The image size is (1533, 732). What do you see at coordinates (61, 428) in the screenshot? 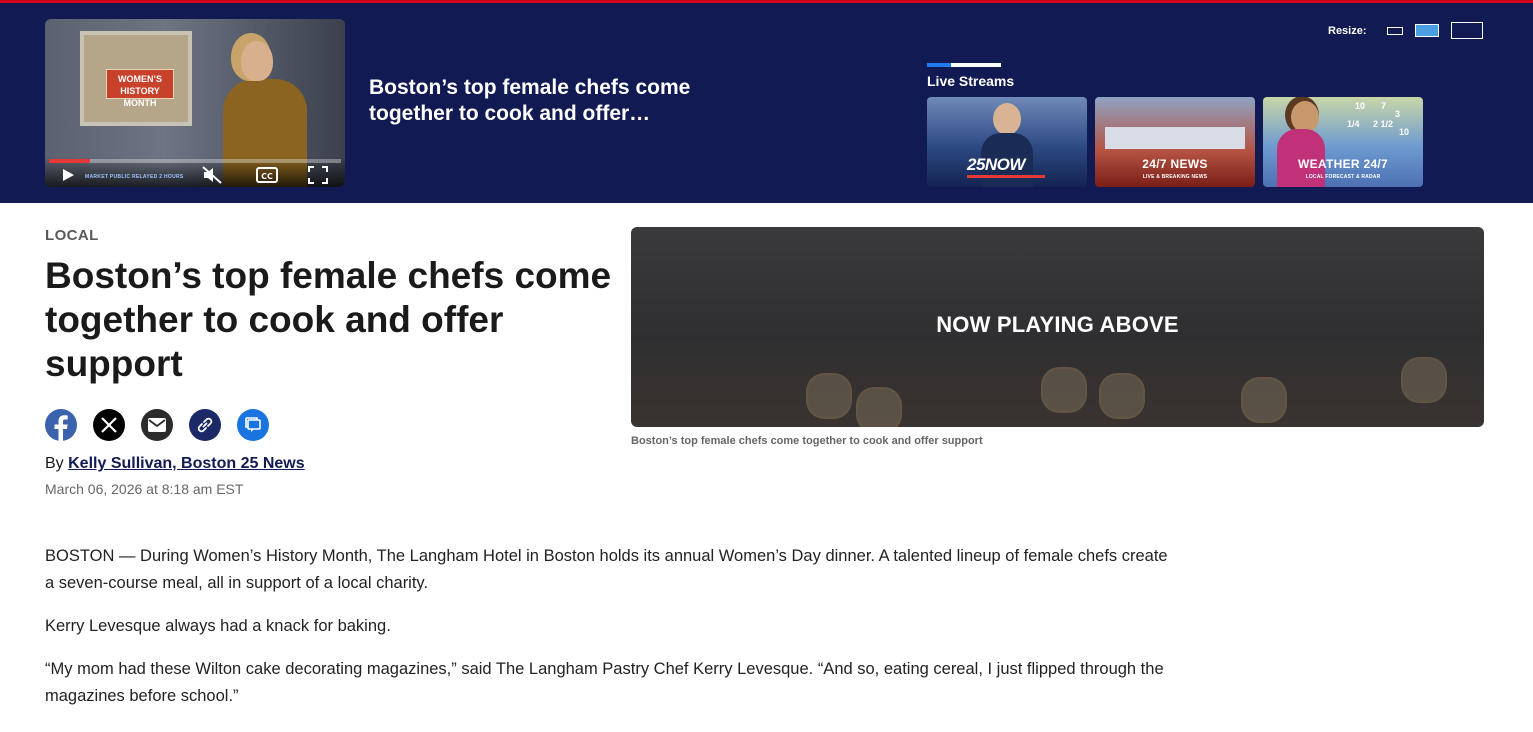
I see `facebook-icon` at bounding box center [61, 428].